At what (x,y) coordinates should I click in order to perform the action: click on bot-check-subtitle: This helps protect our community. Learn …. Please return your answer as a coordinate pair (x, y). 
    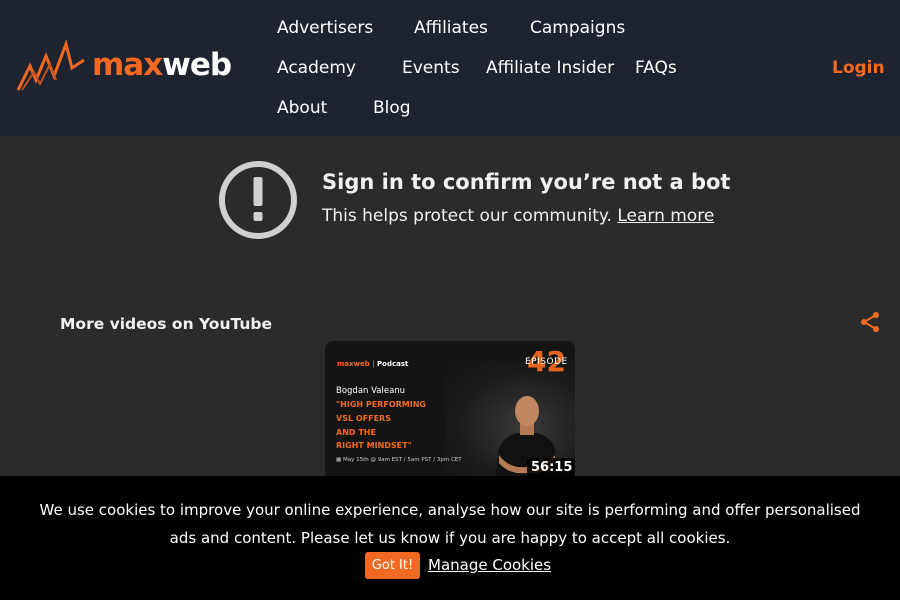
    Looking at the image, I should click on (518, 216).